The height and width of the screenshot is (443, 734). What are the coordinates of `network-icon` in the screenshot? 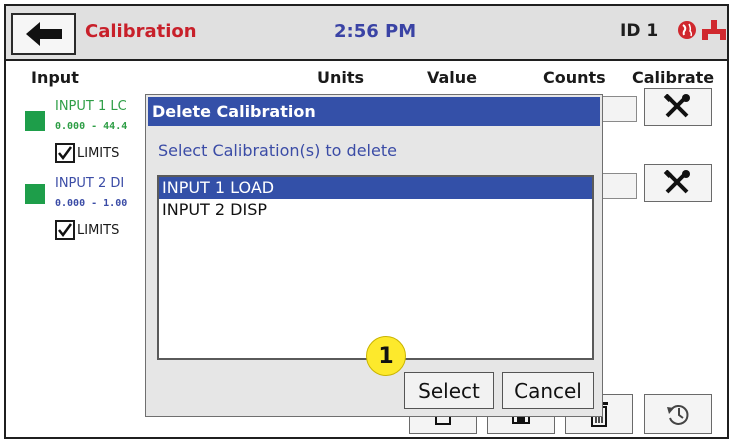 It's located at (714, 30).